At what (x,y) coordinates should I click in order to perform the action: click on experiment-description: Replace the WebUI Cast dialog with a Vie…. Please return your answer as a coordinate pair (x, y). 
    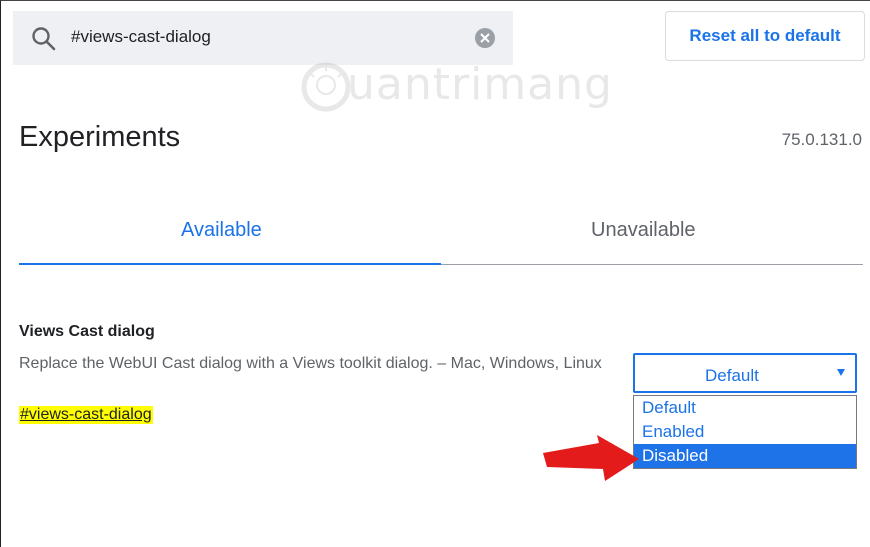
    Looking at the image, I should click on (310, 363).